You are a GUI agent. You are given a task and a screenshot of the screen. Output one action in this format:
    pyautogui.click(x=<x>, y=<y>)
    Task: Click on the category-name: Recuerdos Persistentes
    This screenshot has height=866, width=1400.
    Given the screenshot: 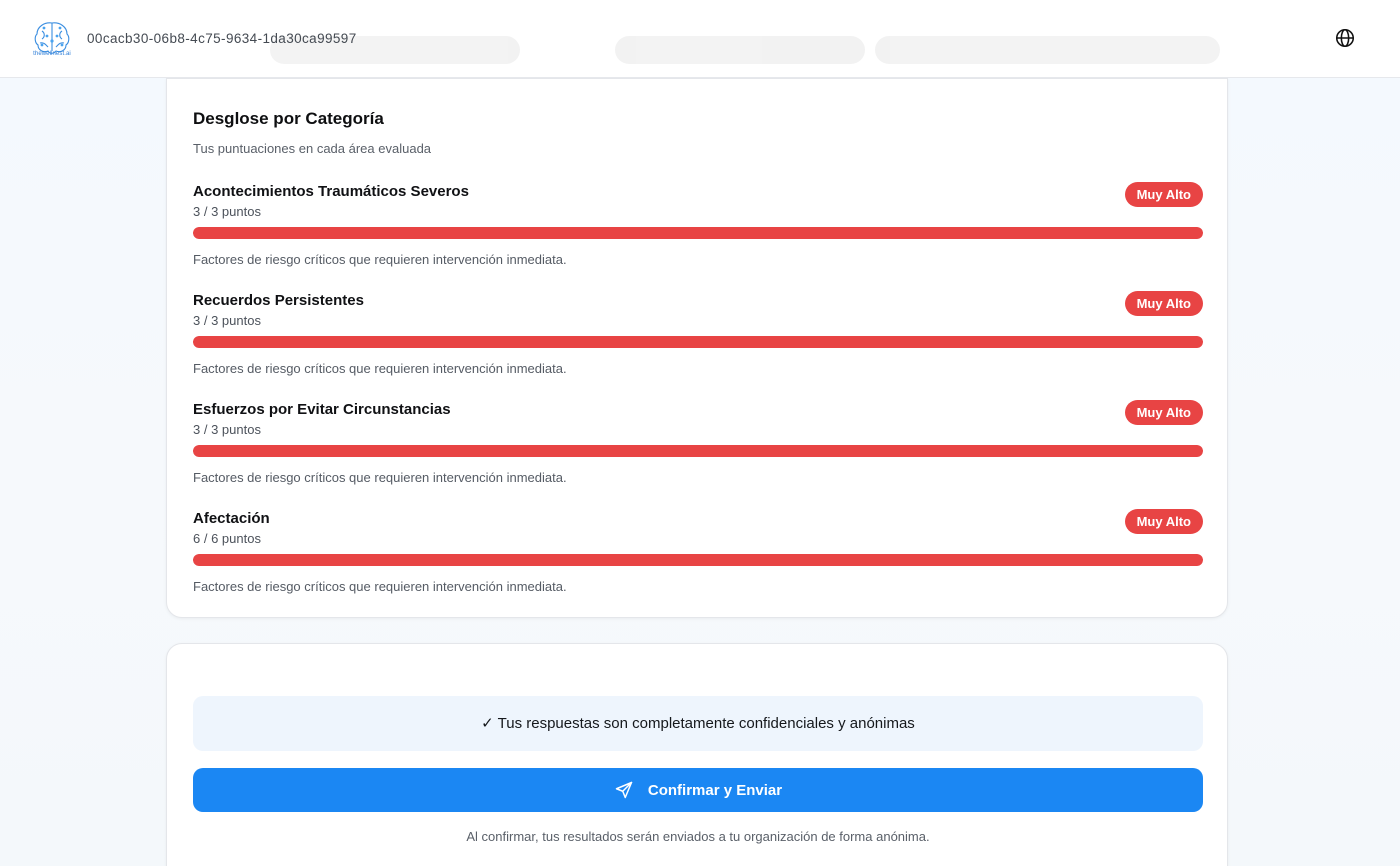 What is the action you would take?
    pyautogui.click(x=278, y=300)
    